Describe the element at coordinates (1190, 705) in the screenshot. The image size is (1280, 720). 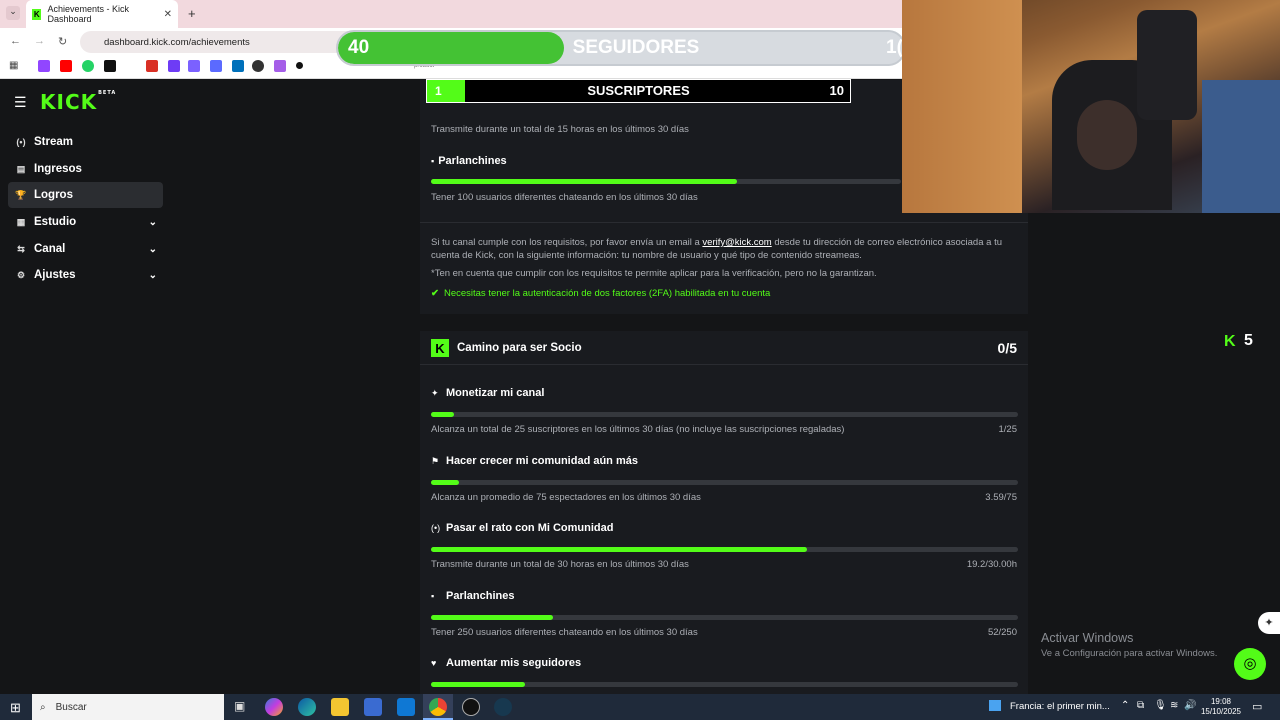
I see `volume-icon: 🔊` at that location.